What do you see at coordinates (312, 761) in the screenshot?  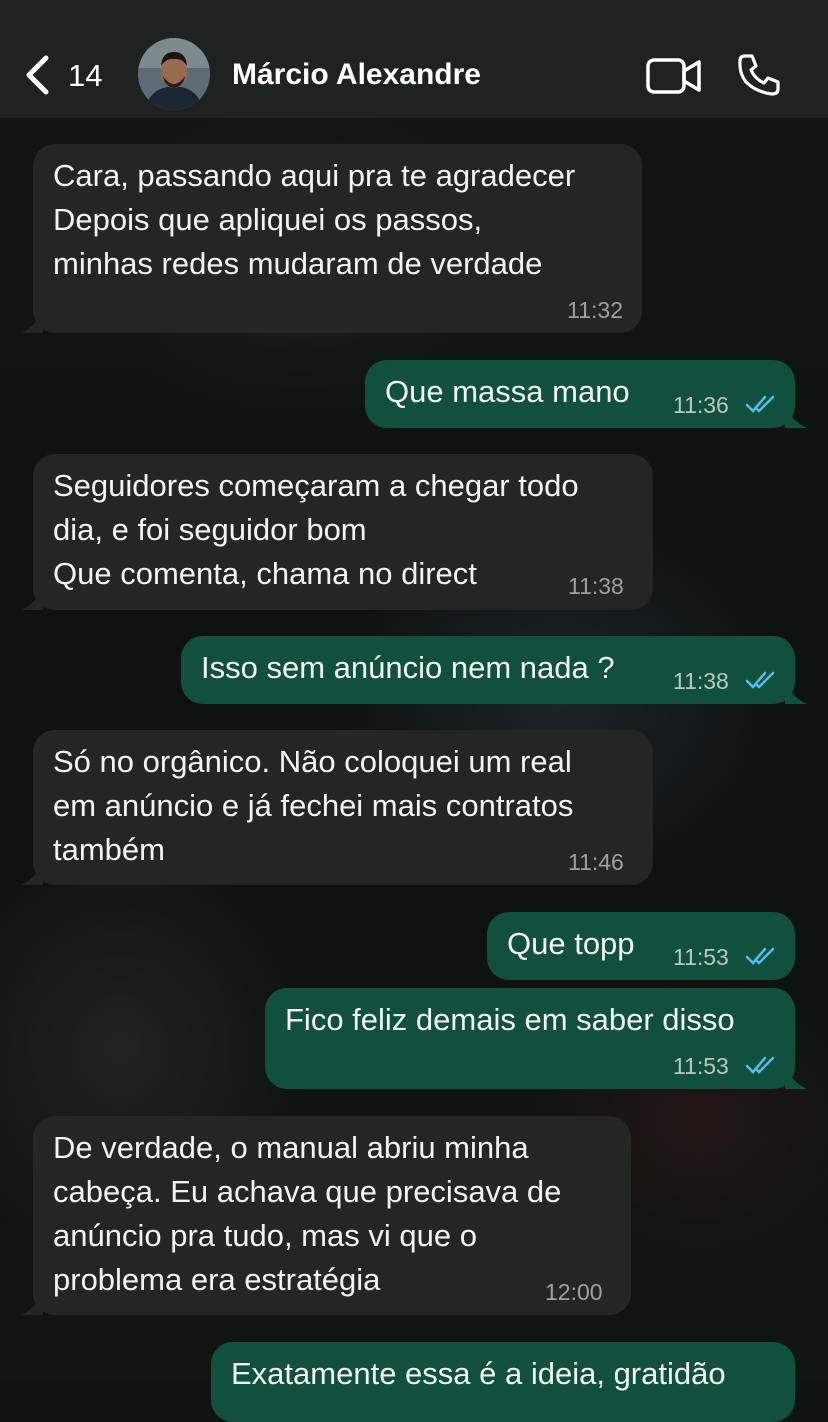 I see `message-text-line: Só no orgânico. Não coloquei um real` at bounding box center [312, 761].